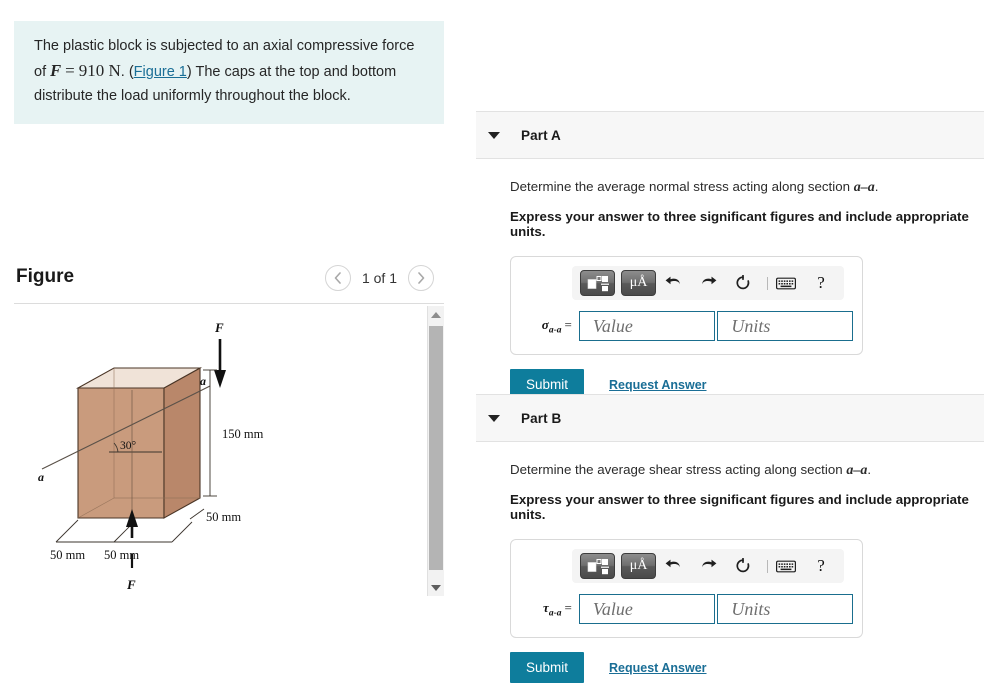 The height and width of the screenshot is (692, 984). What do you see at coordinates (747, 667) in the screenshot?
I see `part-b-actions: Submit Request Answer` at bounding box center [747, 667].